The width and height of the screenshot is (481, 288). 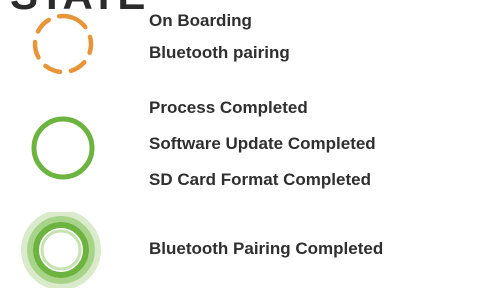 I want to click on legend-label-software-update-completed: Software Update Completed, so click(x=262, y=143).